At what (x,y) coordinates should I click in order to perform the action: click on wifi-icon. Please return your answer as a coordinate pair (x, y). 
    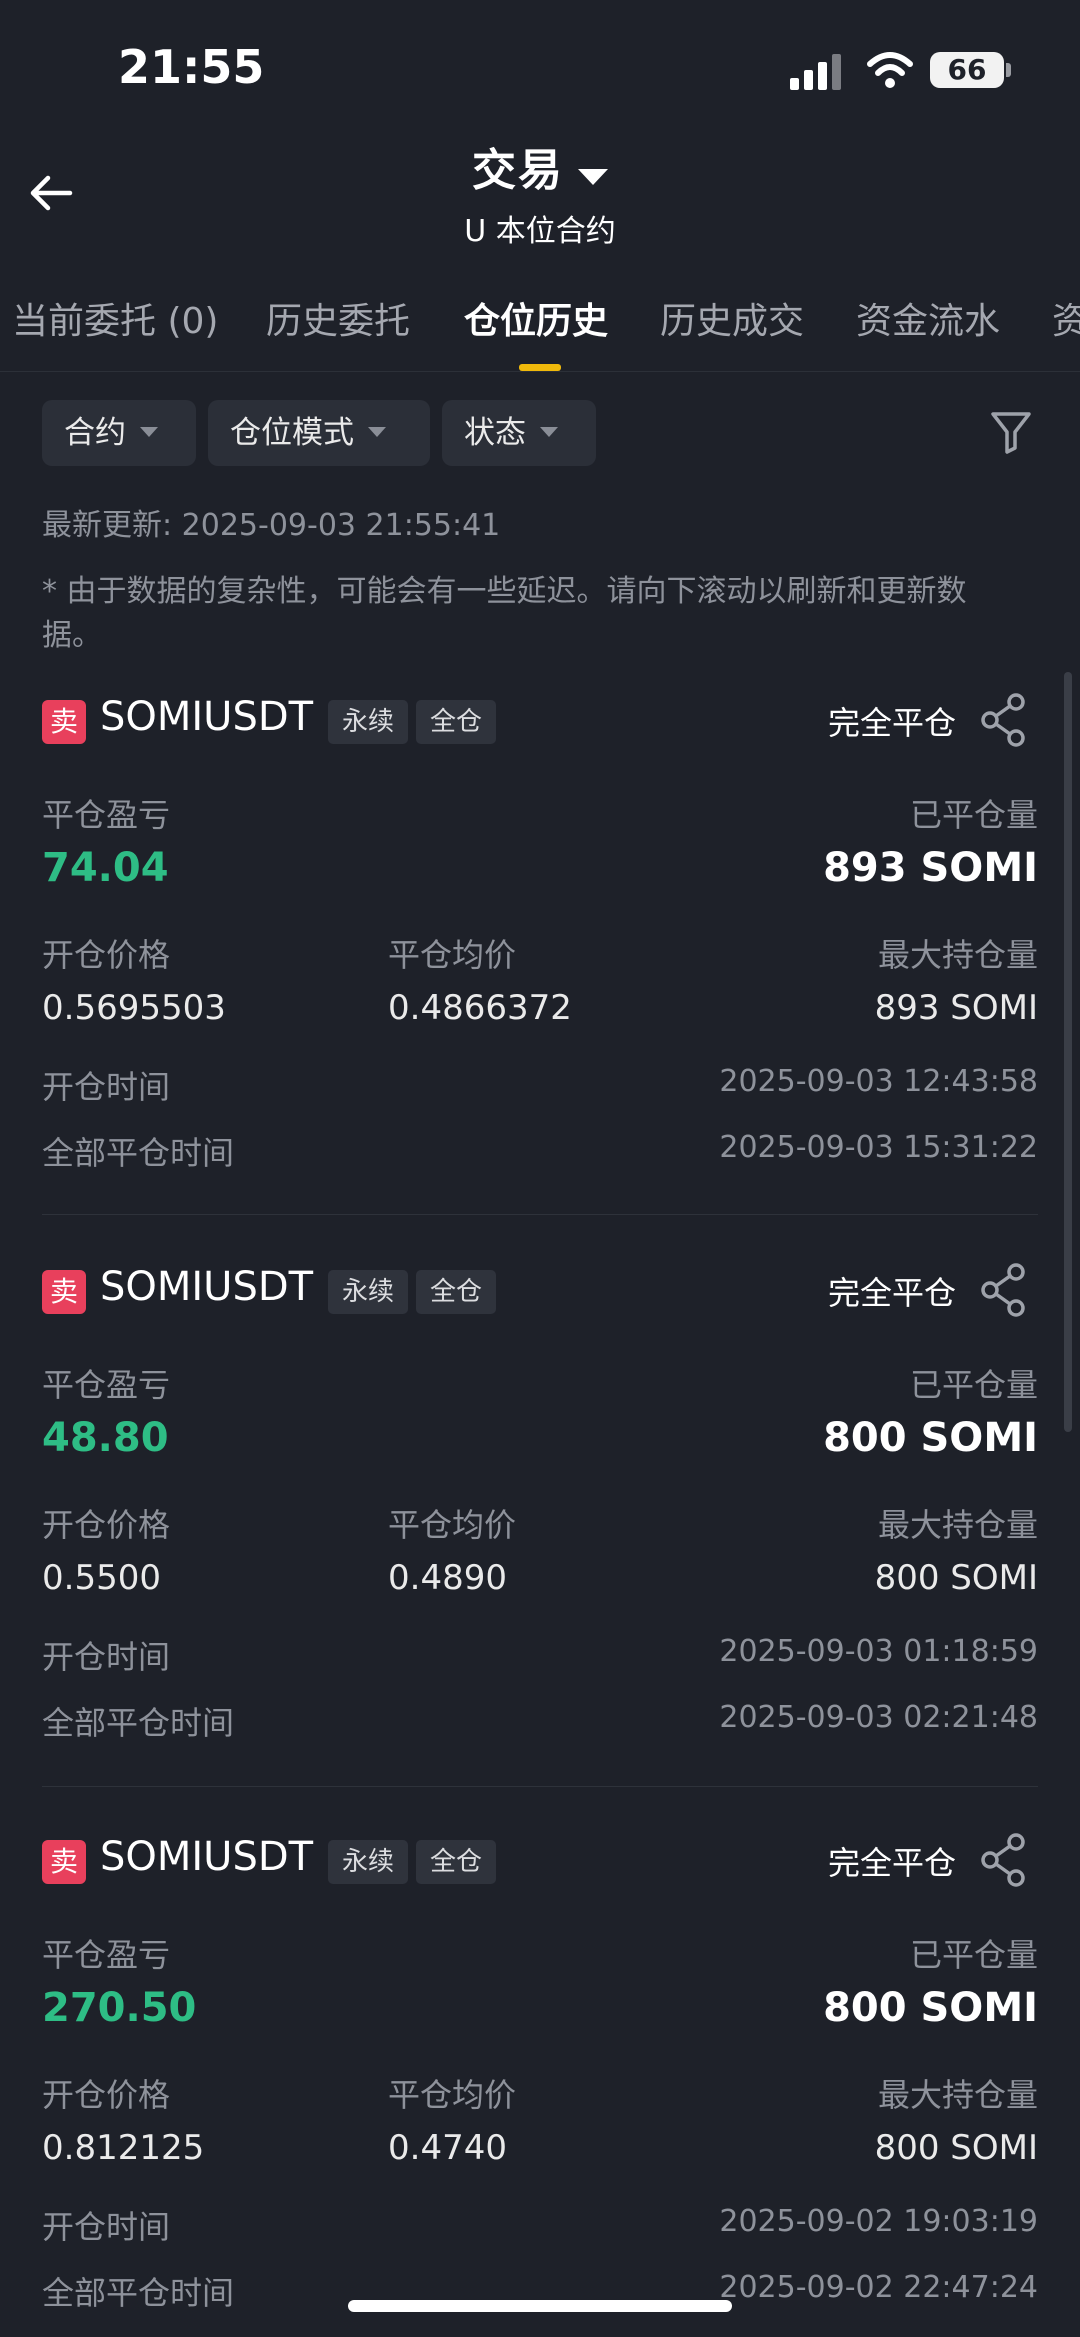
    Looking at the image, I should click on (890, 70).